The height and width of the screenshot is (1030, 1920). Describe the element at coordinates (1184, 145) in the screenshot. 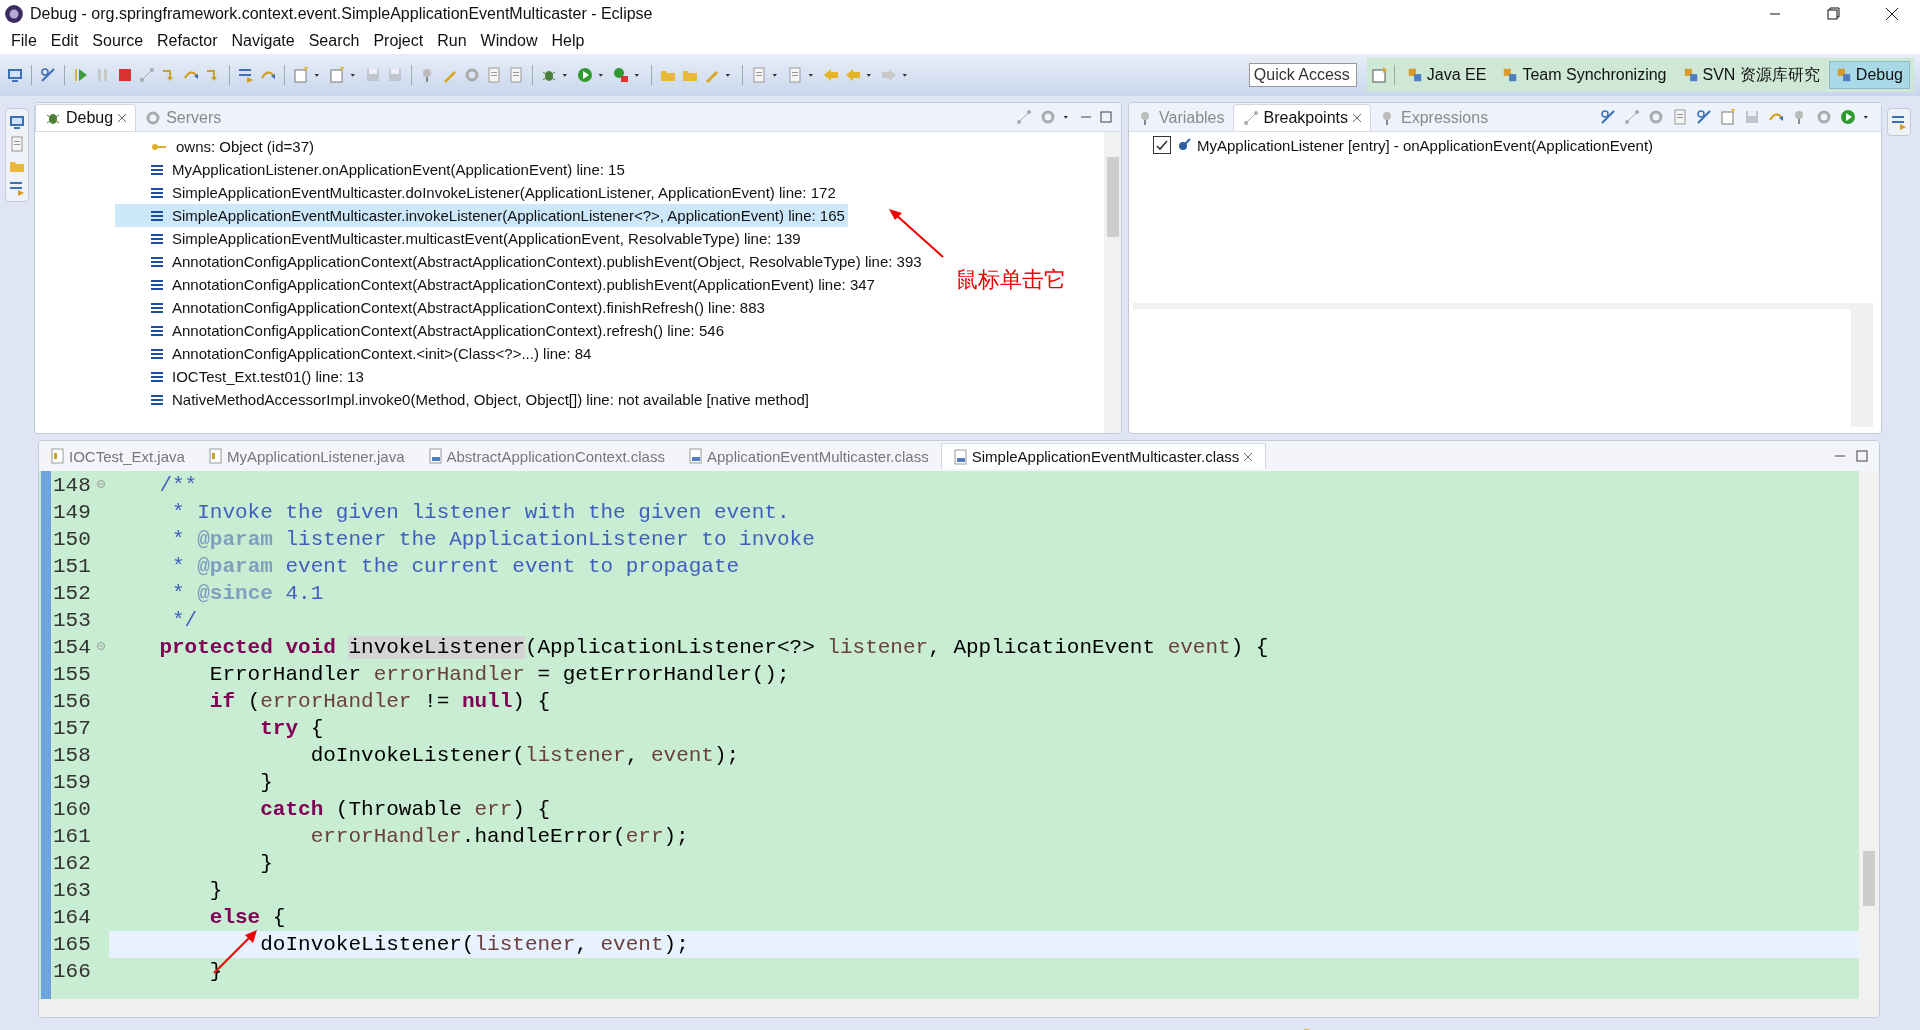

I see `breakpoint-icon` at that location.